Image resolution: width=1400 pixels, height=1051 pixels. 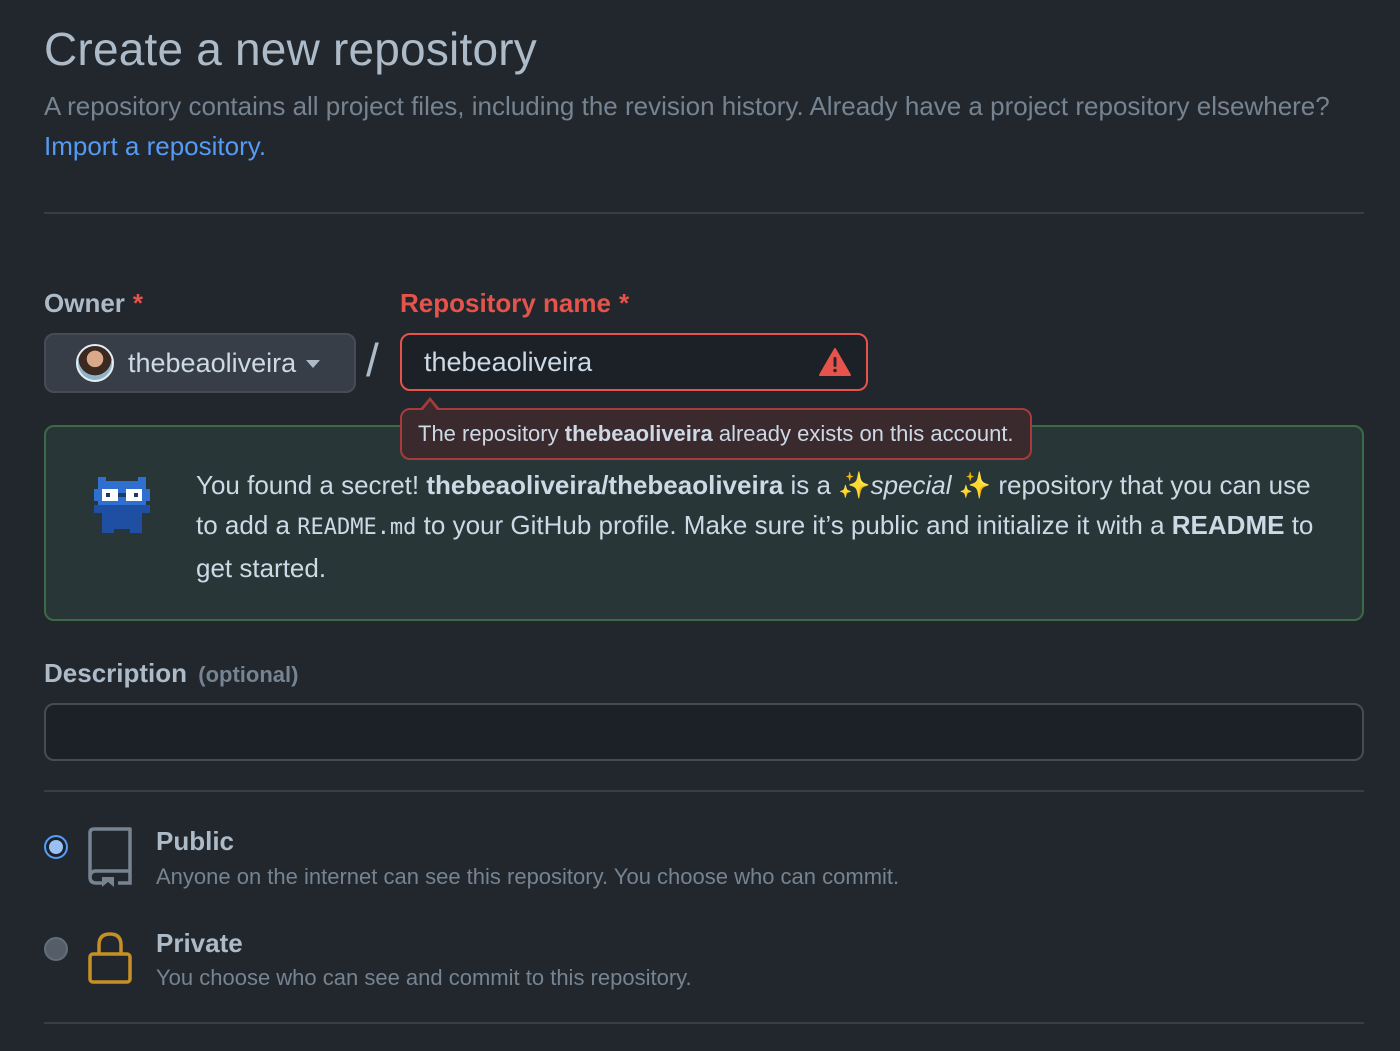 I want to click on caret-down-icon, so click(x=313, y=364).